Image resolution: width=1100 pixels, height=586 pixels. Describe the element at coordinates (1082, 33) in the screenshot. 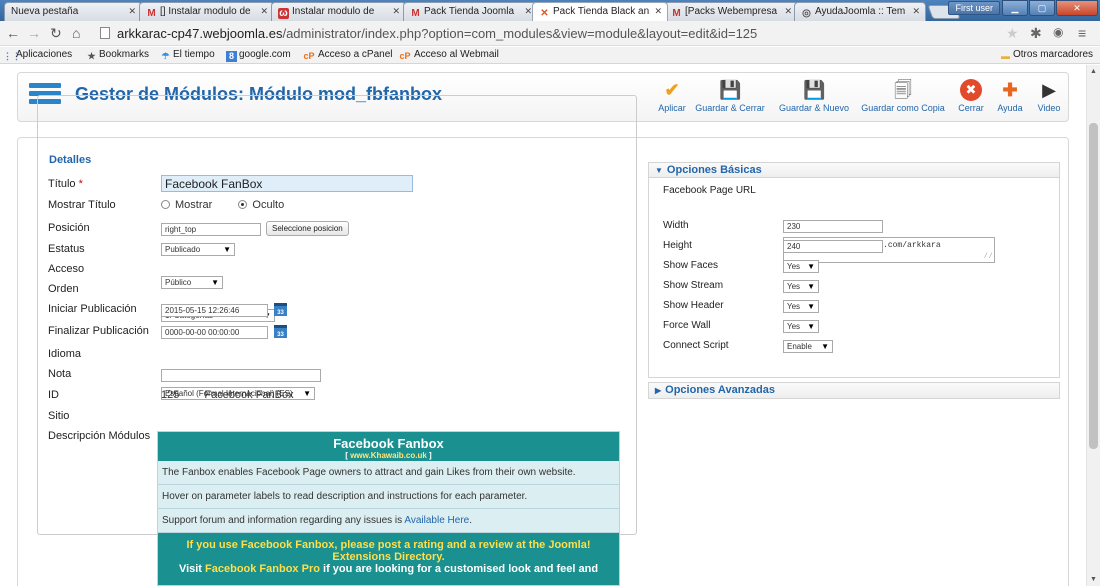

I see `menu-icon: ≡` at that location.